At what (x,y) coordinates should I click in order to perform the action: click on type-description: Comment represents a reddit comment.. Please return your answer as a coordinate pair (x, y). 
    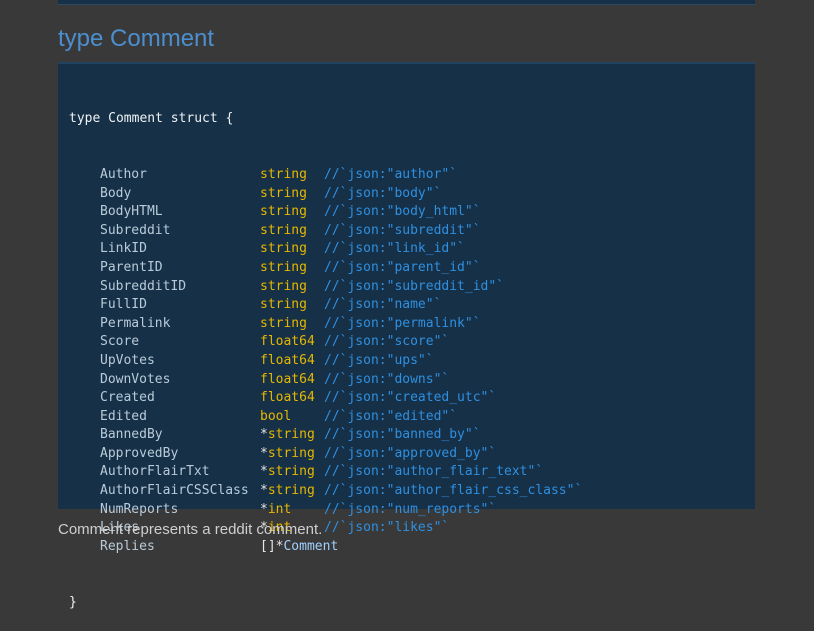
    Looking at the image, I should click on (190, 529).